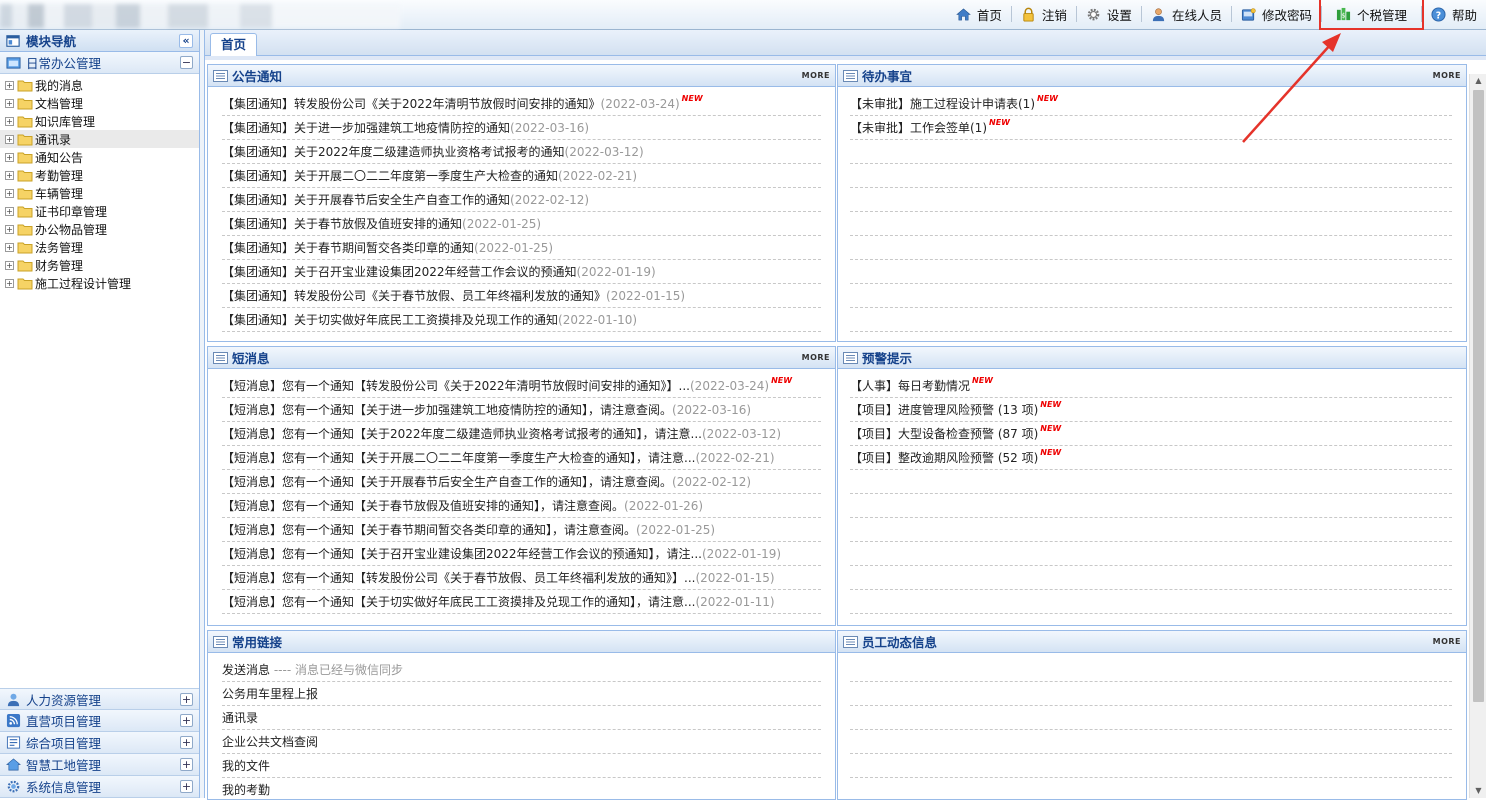  I want to click on tab-bar: 首页, so click(845, 43).